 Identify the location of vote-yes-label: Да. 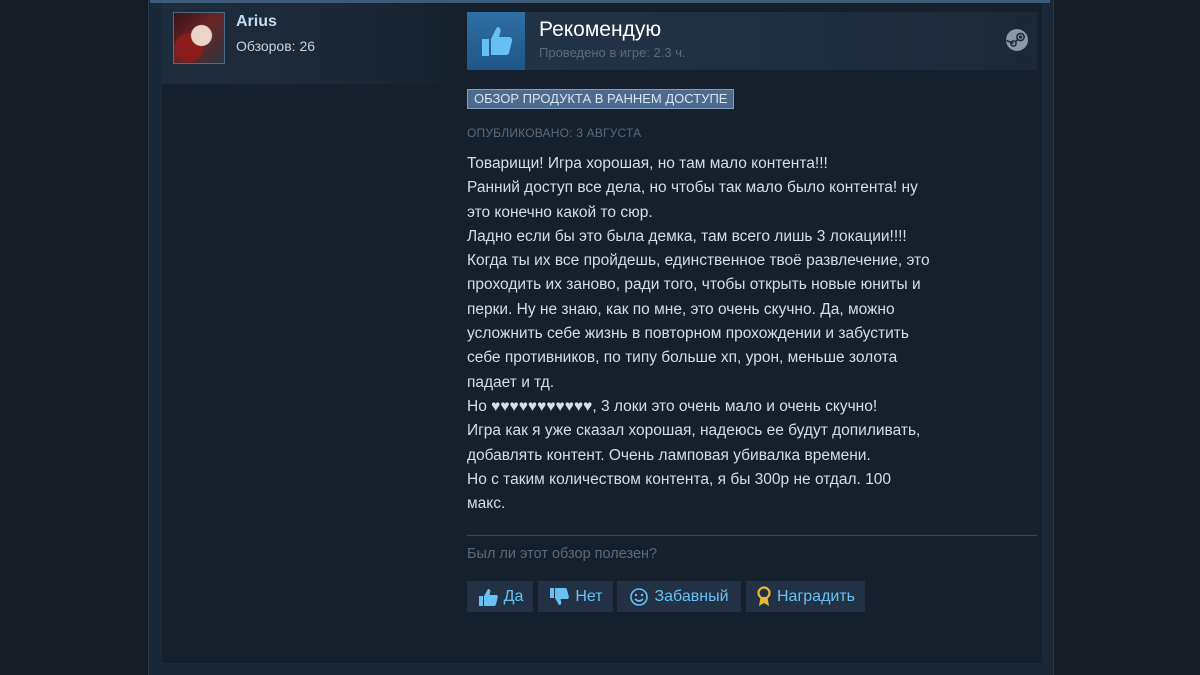
(513, 596).